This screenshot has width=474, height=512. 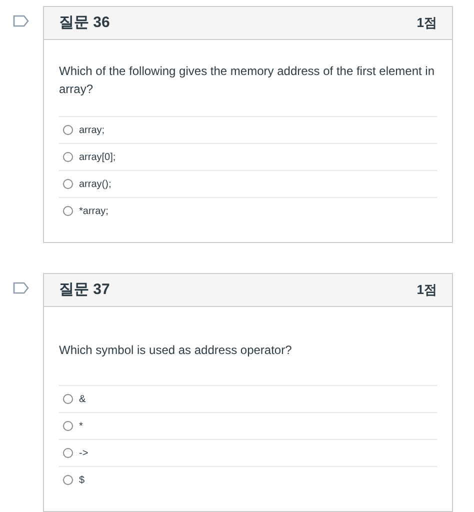 What do you see at coordinates (82, 399) in the screenshot?
I see `answer-option: &` at bounding box center [82, 399].